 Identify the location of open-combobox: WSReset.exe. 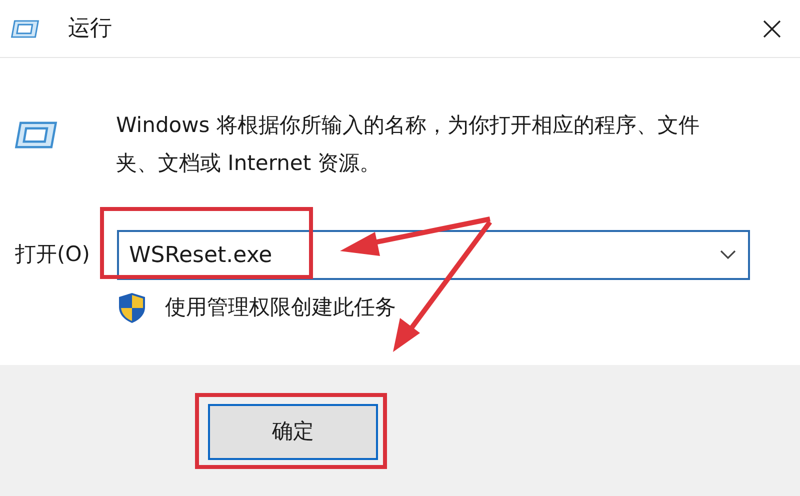
(433, 255).